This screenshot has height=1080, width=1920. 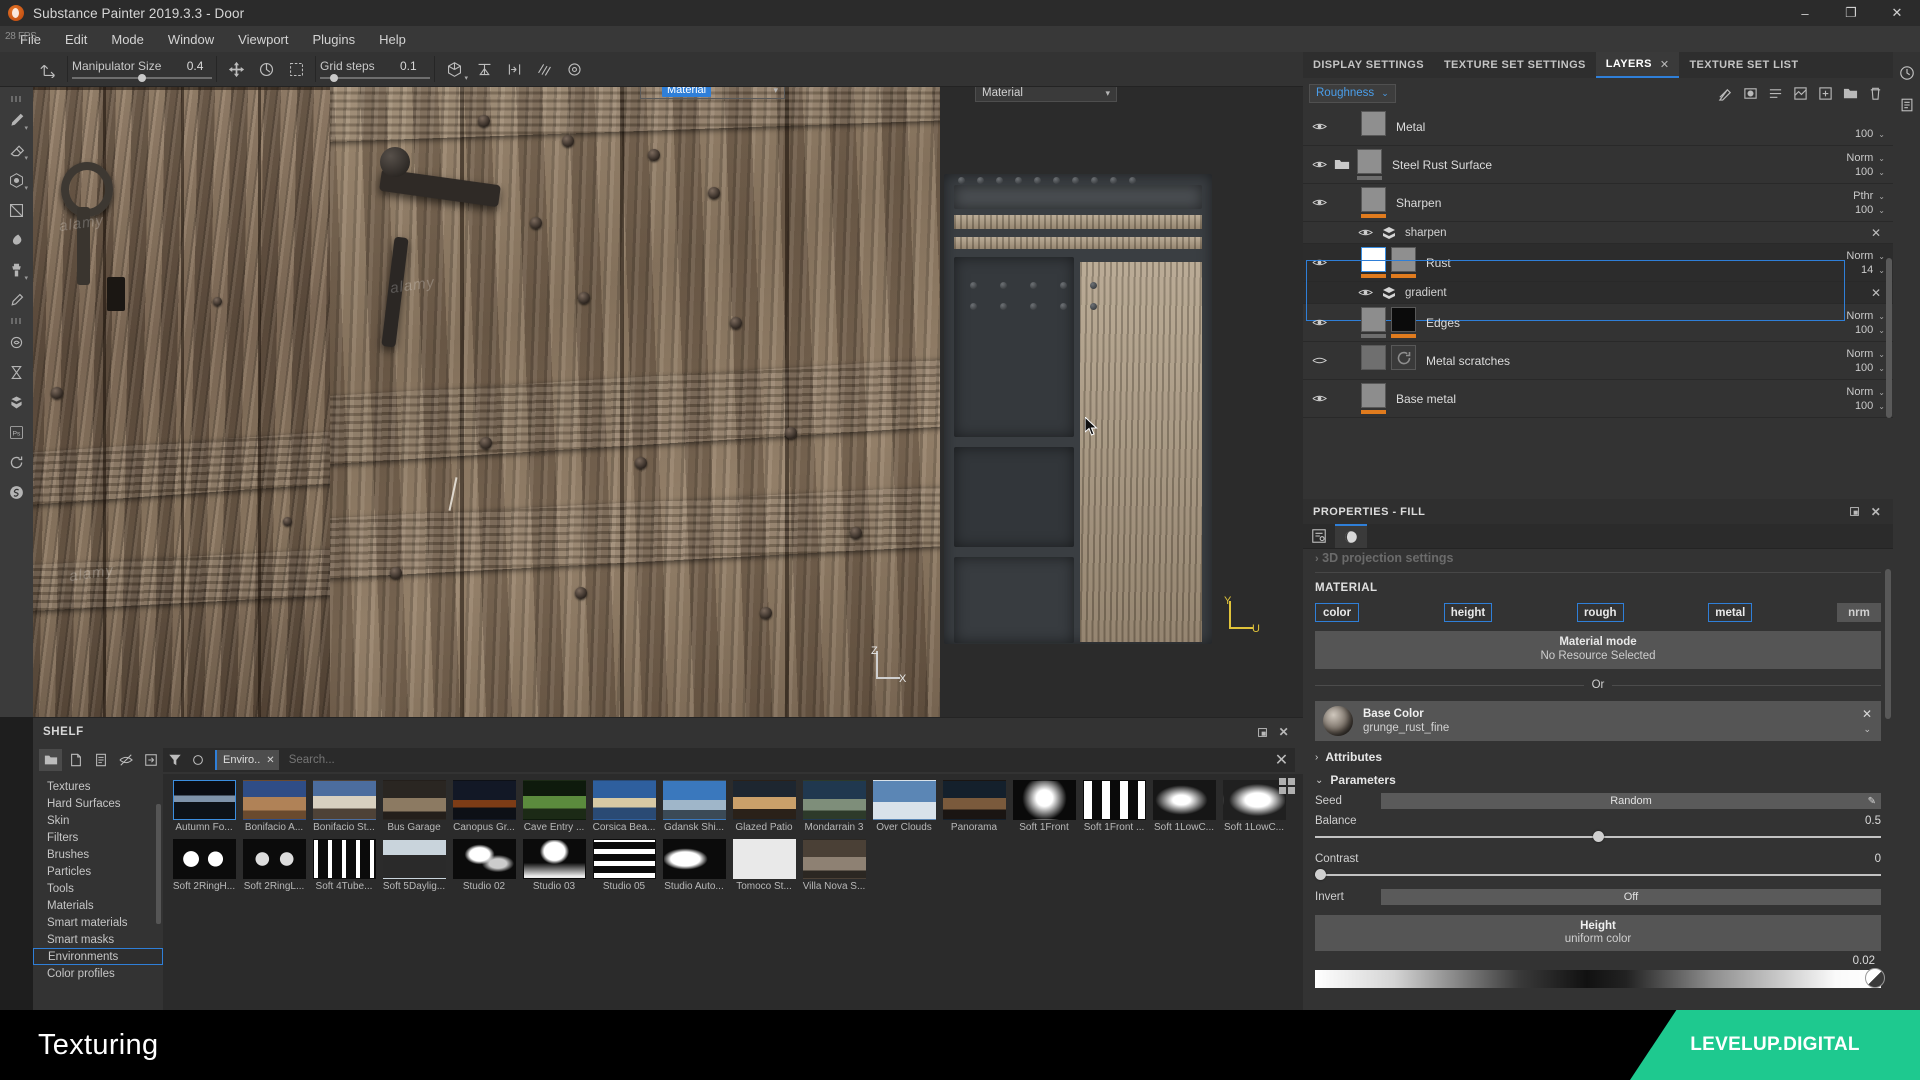 I want to click on shelf-restore-icon, so click(x=1262, y=732).